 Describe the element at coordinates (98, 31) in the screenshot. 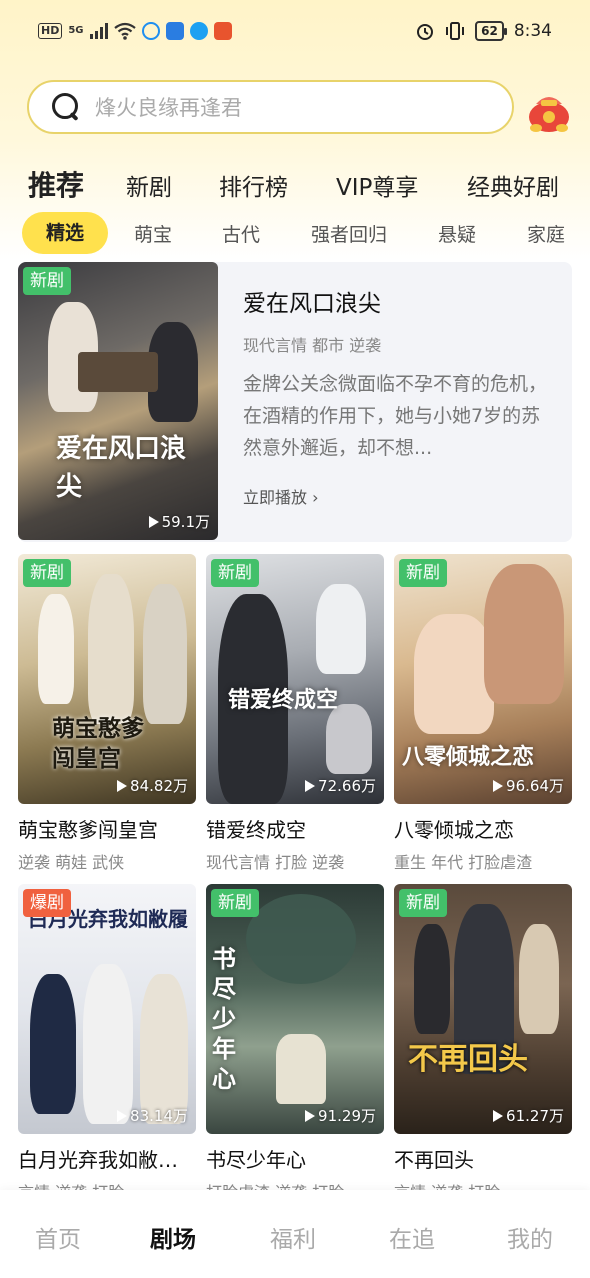

I see `signal-icon` at that location.